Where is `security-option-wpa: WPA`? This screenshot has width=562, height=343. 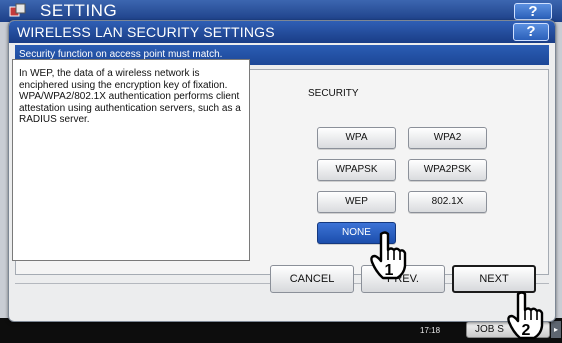
security-option-wpa: WPA is located at coordinates (356, 138).